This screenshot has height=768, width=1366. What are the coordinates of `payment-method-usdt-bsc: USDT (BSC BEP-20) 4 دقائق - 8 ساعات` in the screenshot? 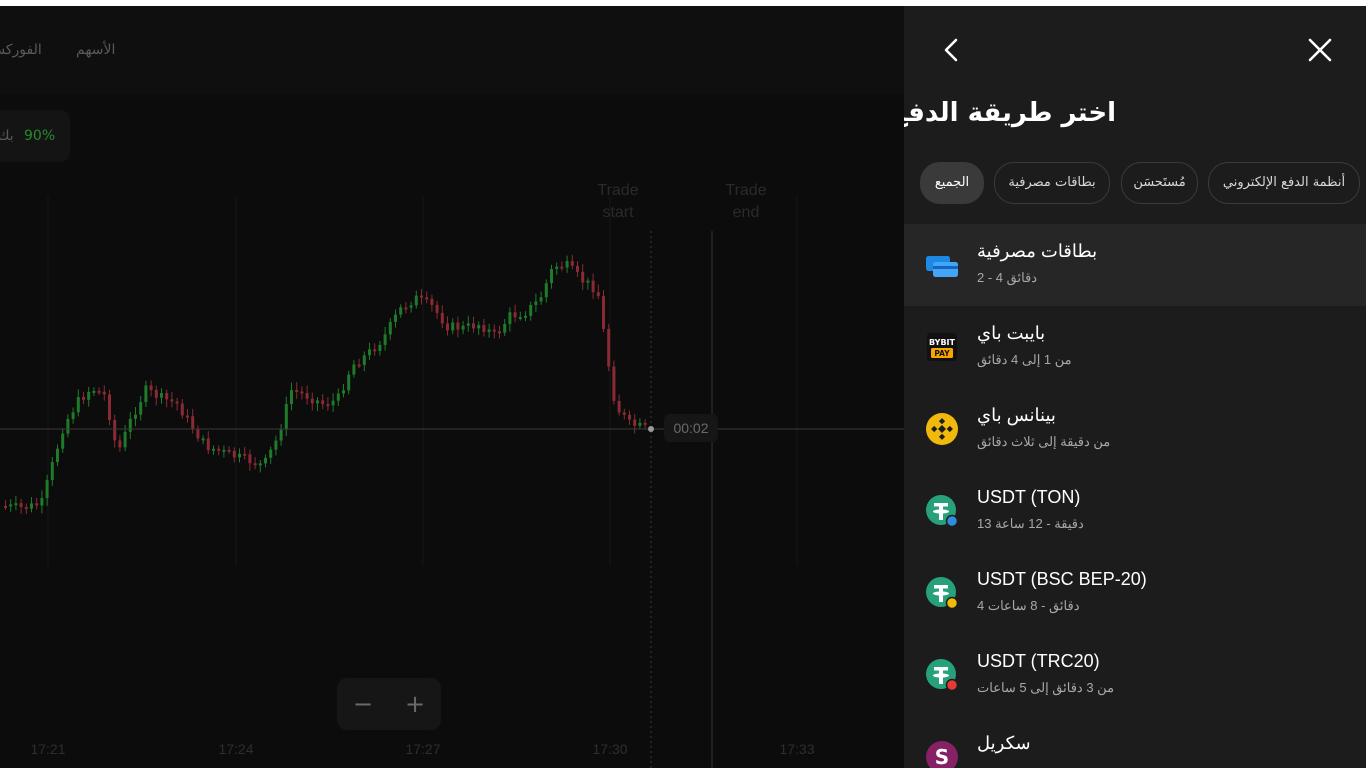 It's located at (1135, 593).